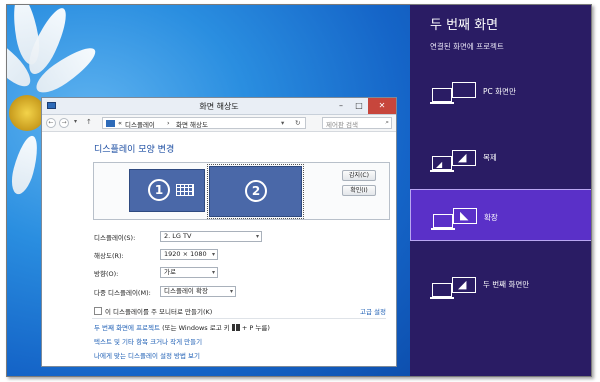 The height and width of the screenshot is (382, 600). Describe the element at coordinates (198, 291) in the screenshot. I see `multiple-displays-select: 디스플레이 확장 ▾` at that location.